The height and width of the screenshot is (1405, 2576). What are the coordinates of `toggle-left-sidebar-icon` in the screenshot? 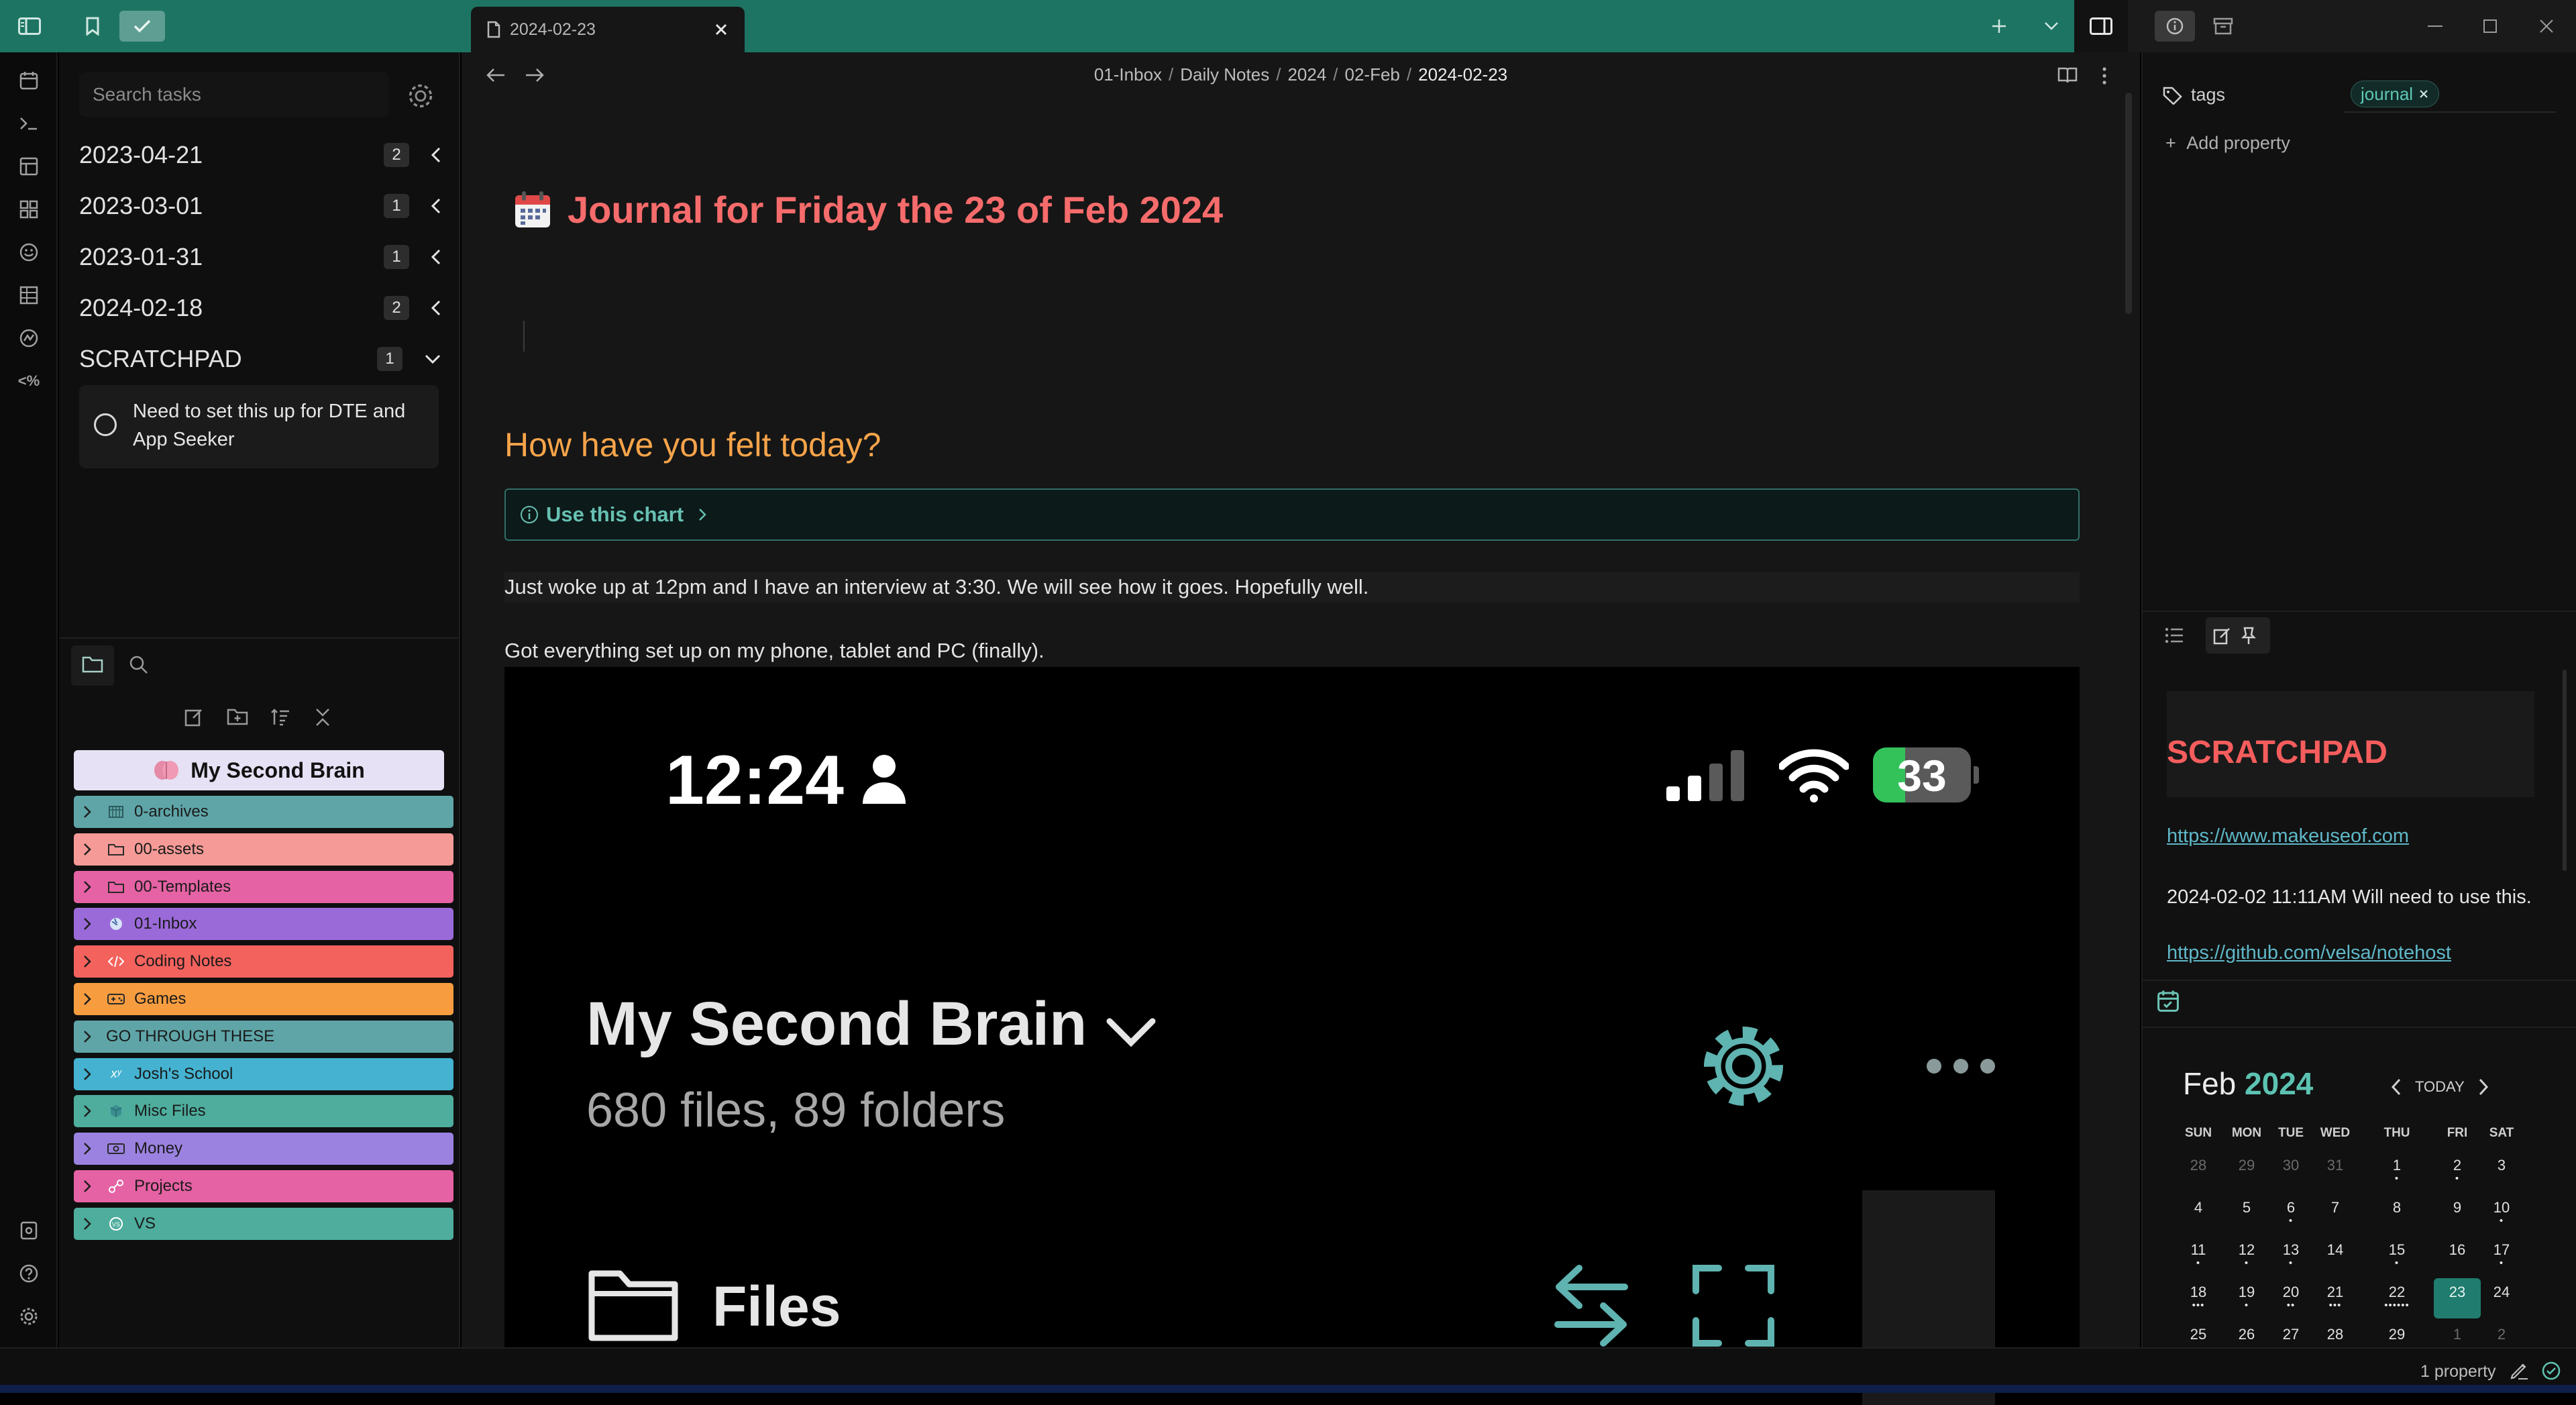 It's located at (29, 26).